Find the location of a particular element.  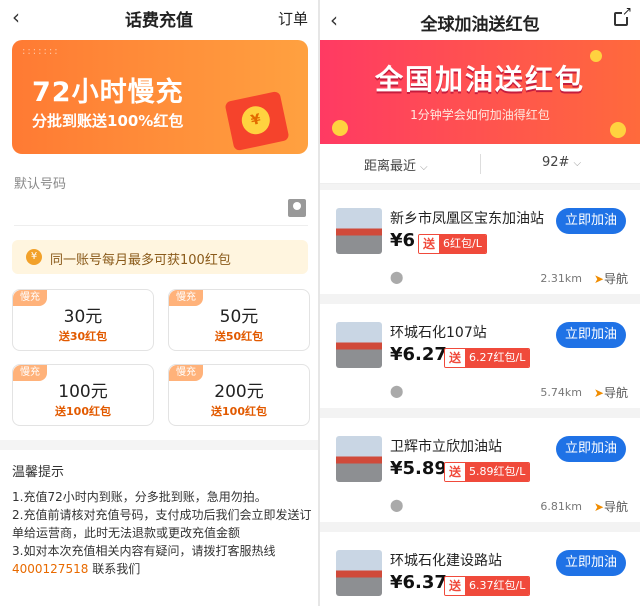

yuan-coin-icon: ¥ is located at coordinates (256, 120).